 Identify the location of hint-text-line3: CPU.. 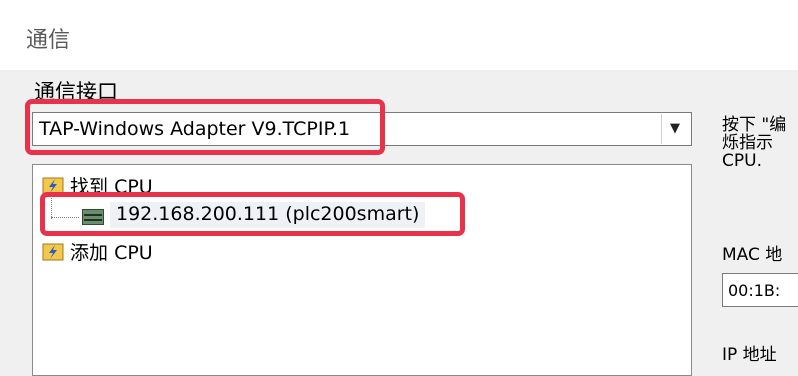
(742, 161).